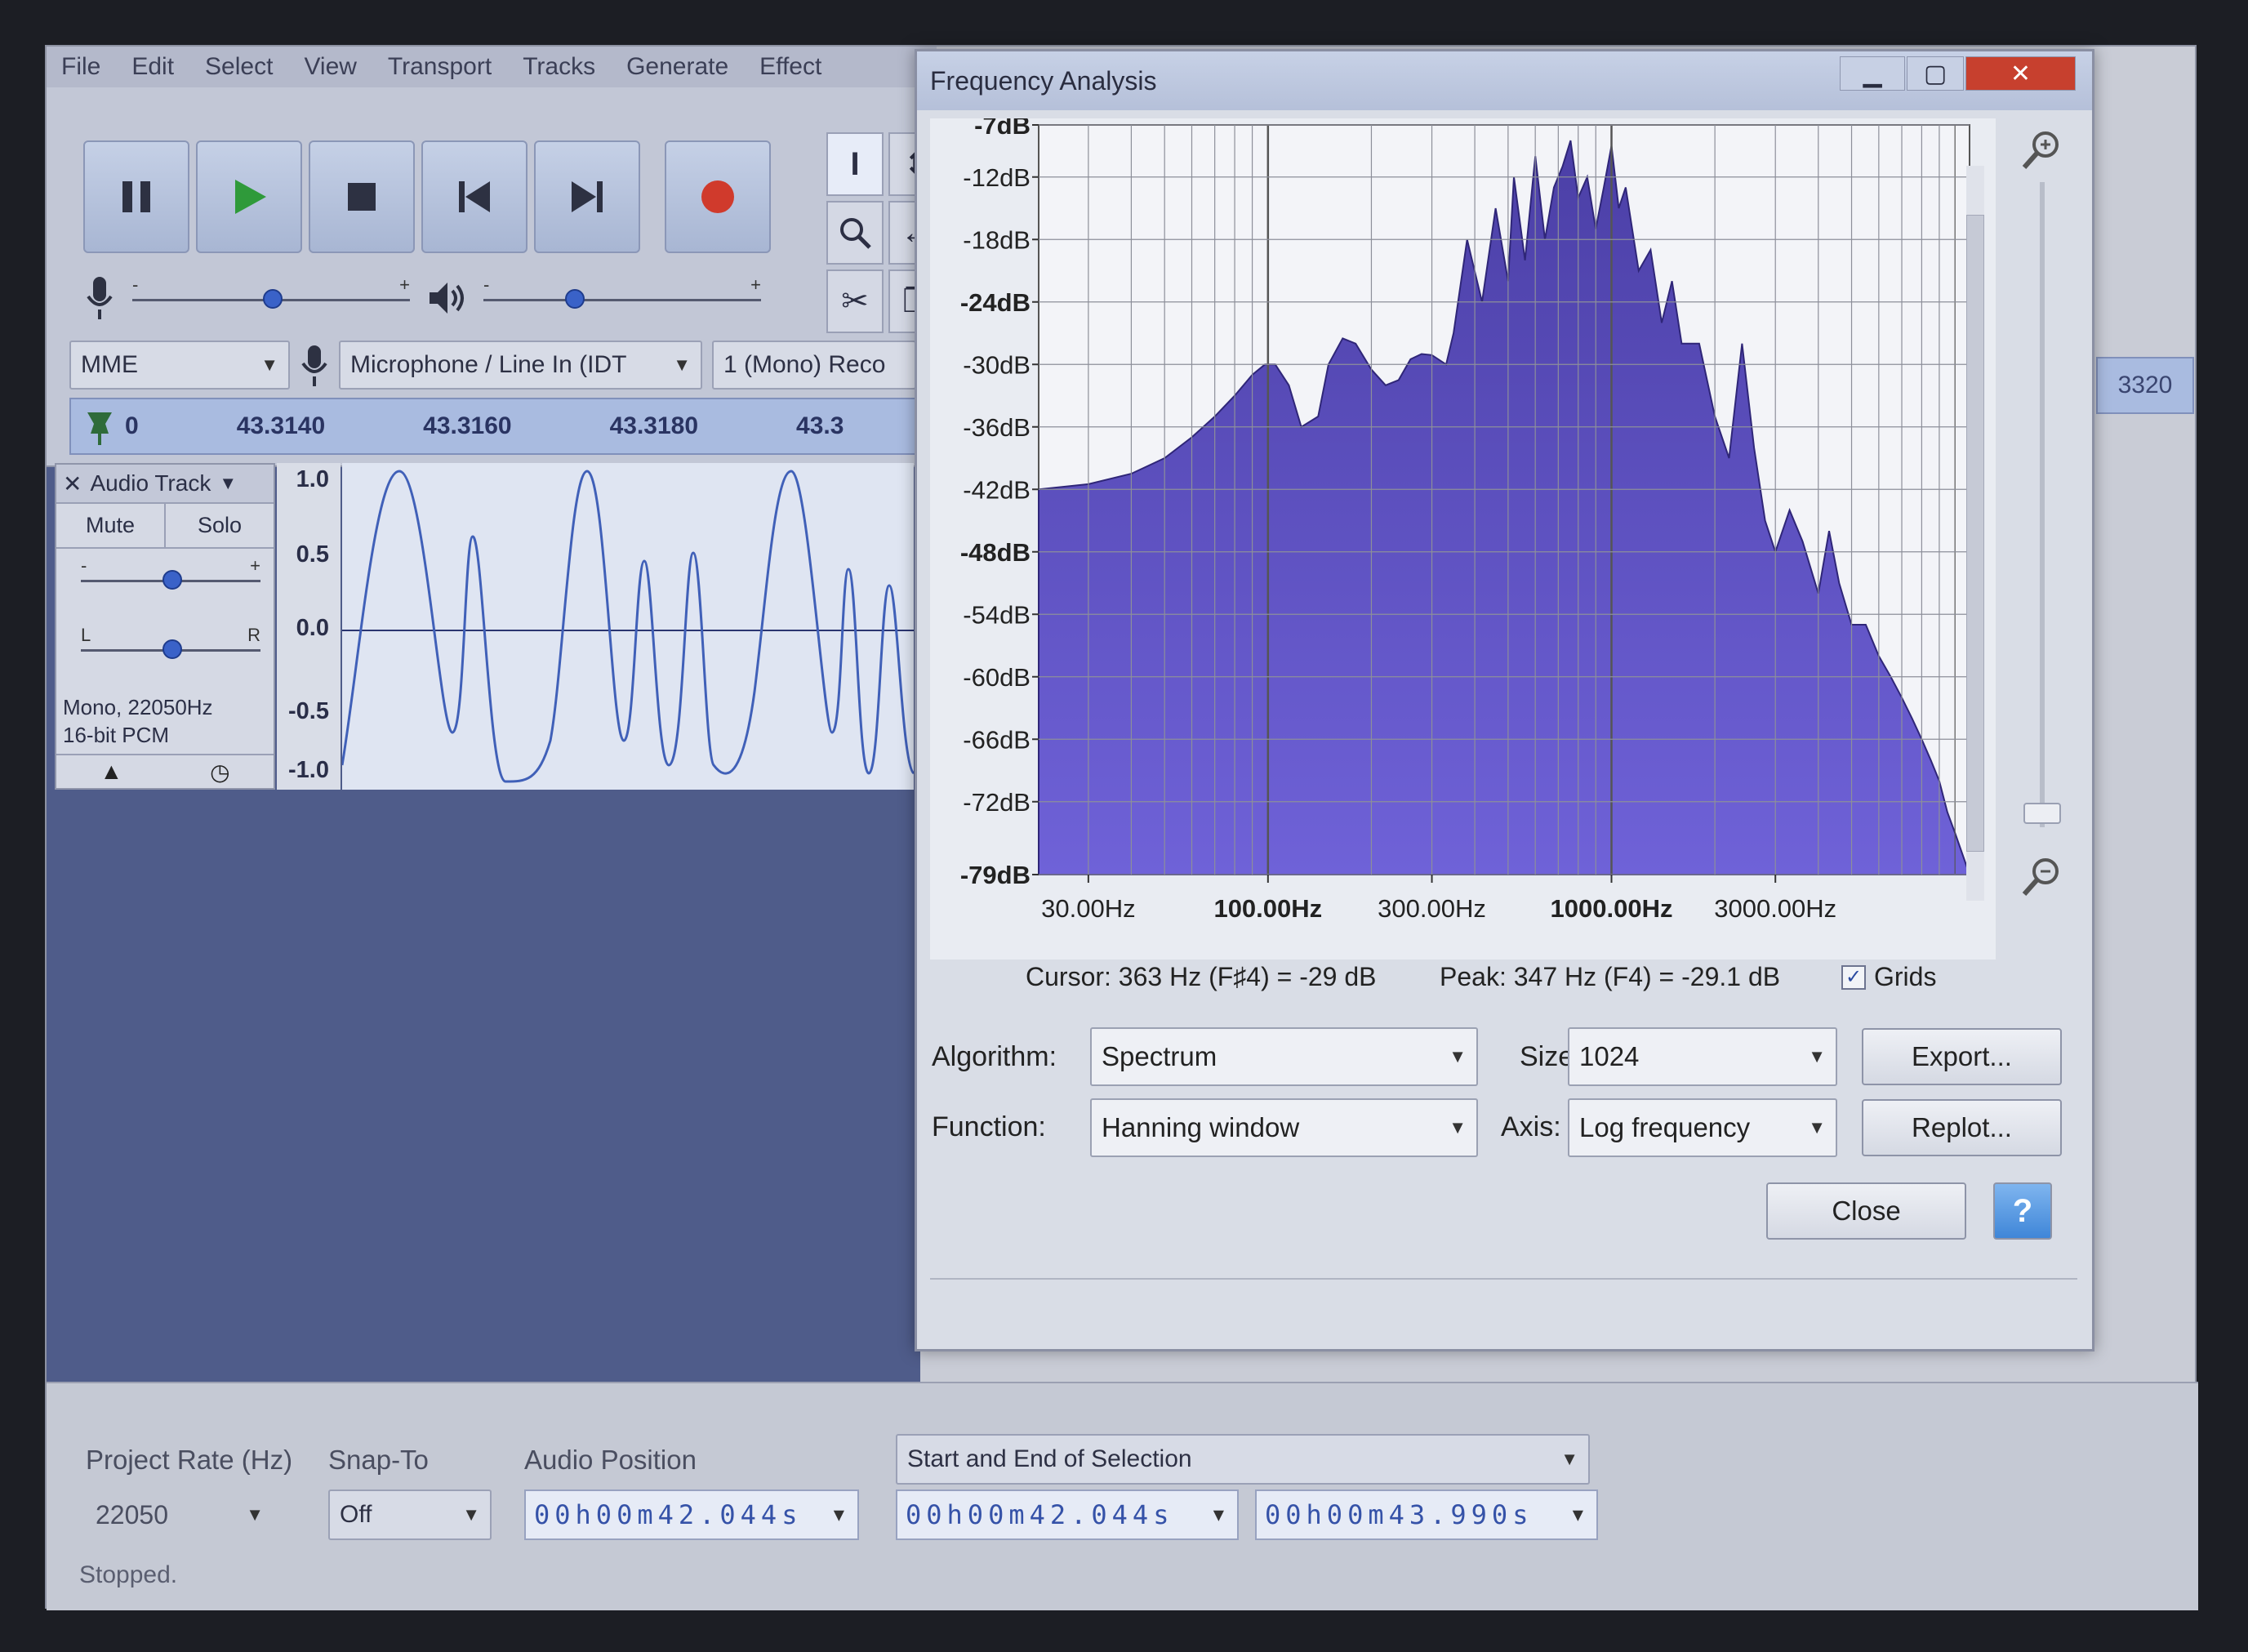 This screenshot has height=1652, width=2248. Describe the element at coordinates (559, 67) in the screenshot. I see `menu-tracks: Tracks` at that location.